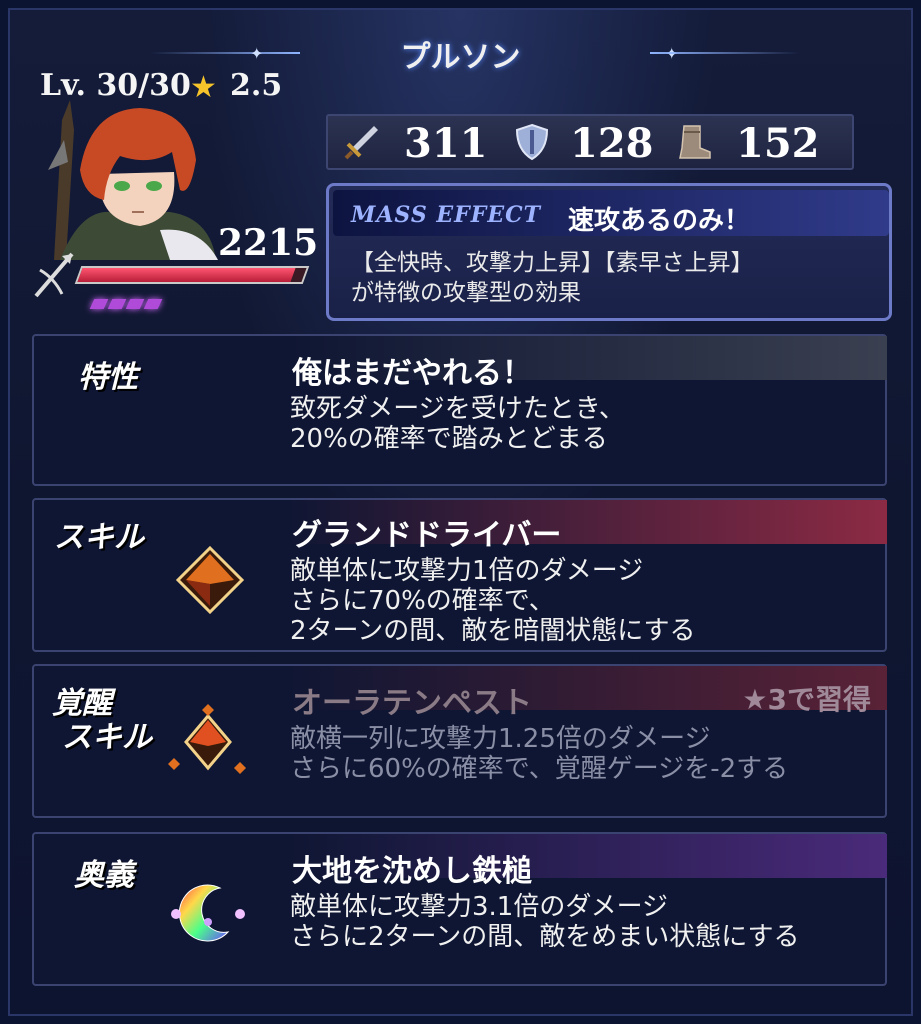 Image resolution: width=921 pixels, height=1024 pixels. I want to click on hp-value: 2215, so click(268, 243).